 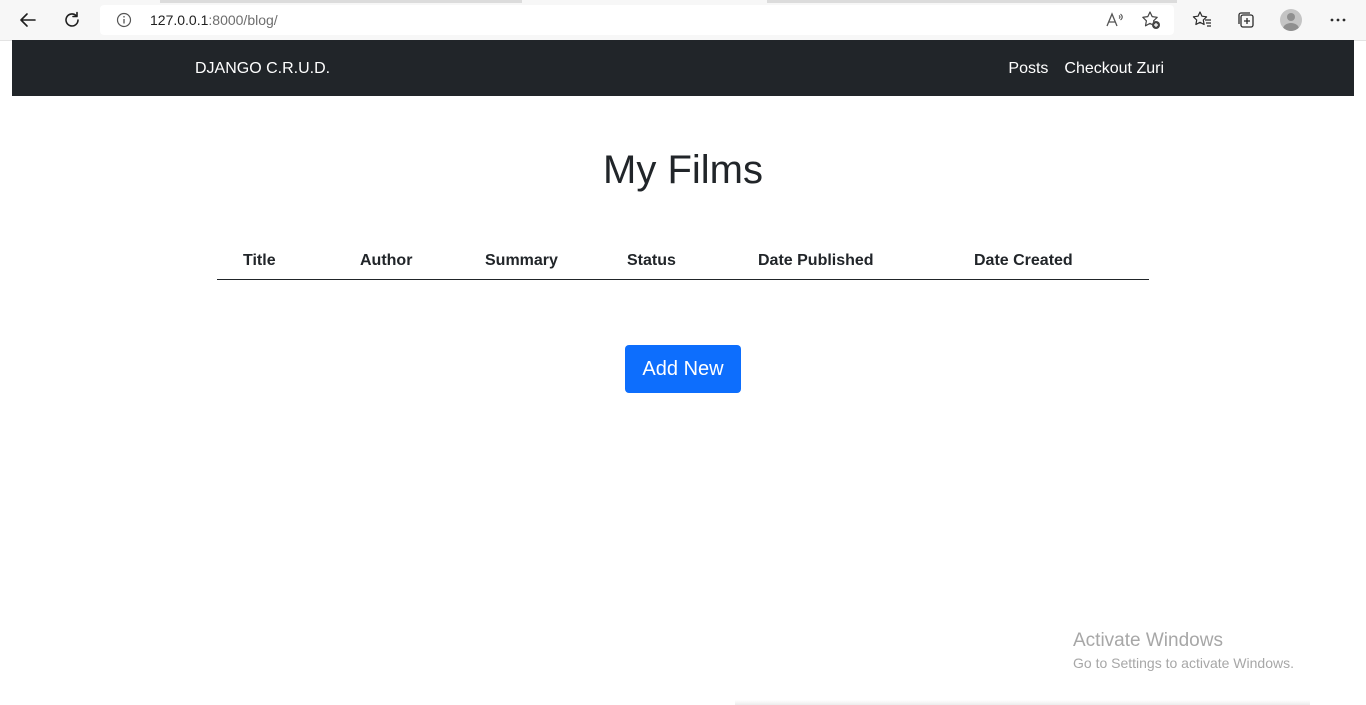 What do you see at coordinates (1291, 27) in the screenshot?
I see `avatar-shoulders` at bounding box center [1291, 27].